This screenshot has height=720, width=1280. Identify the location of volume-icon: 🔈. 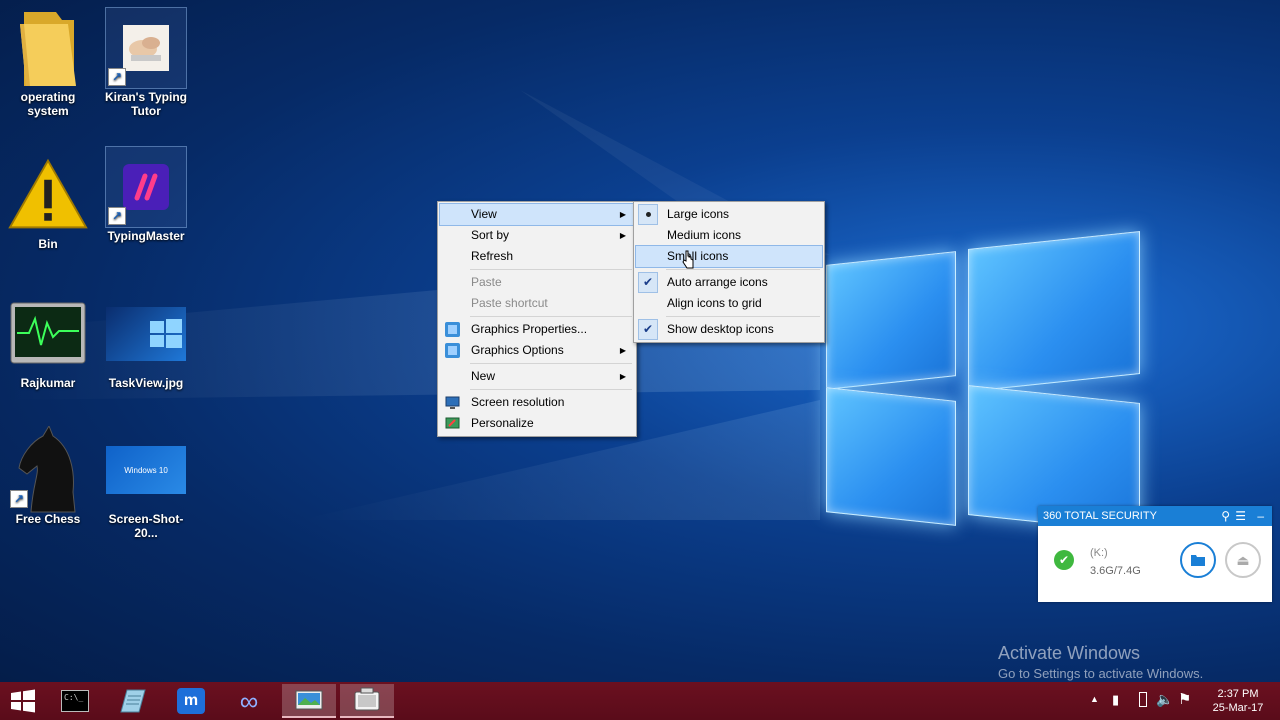
(1164, 699).